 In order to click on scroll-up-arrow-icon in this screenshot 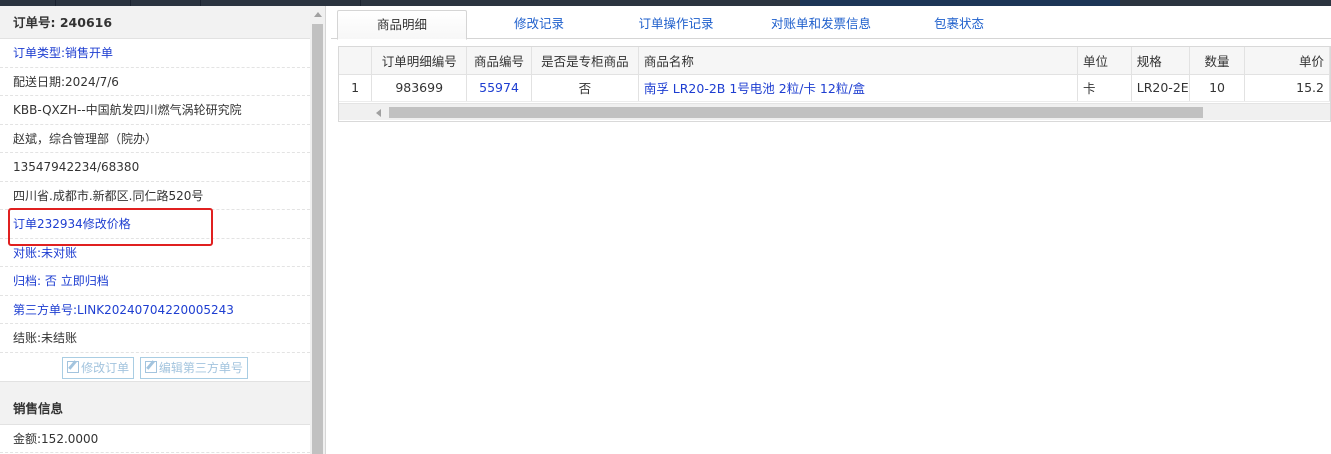, I will do `click(318, 14)`.